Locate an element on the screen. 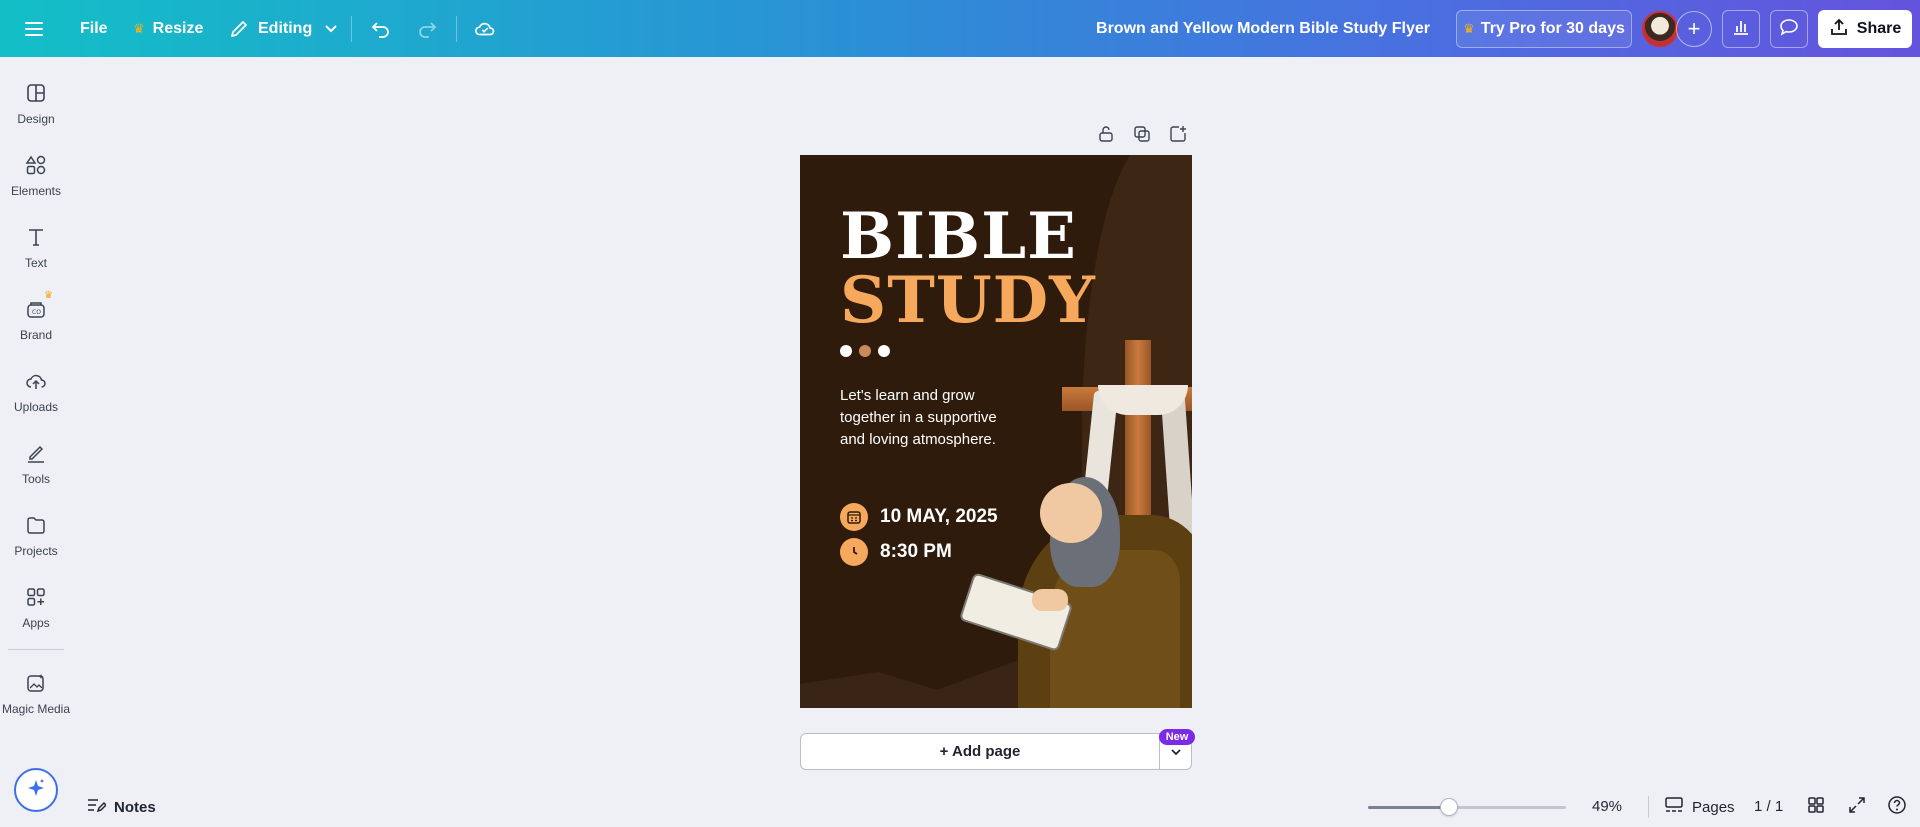 This screenshot has width=1920, height=827. add-page-icon is located at coordinates (1178, 136).